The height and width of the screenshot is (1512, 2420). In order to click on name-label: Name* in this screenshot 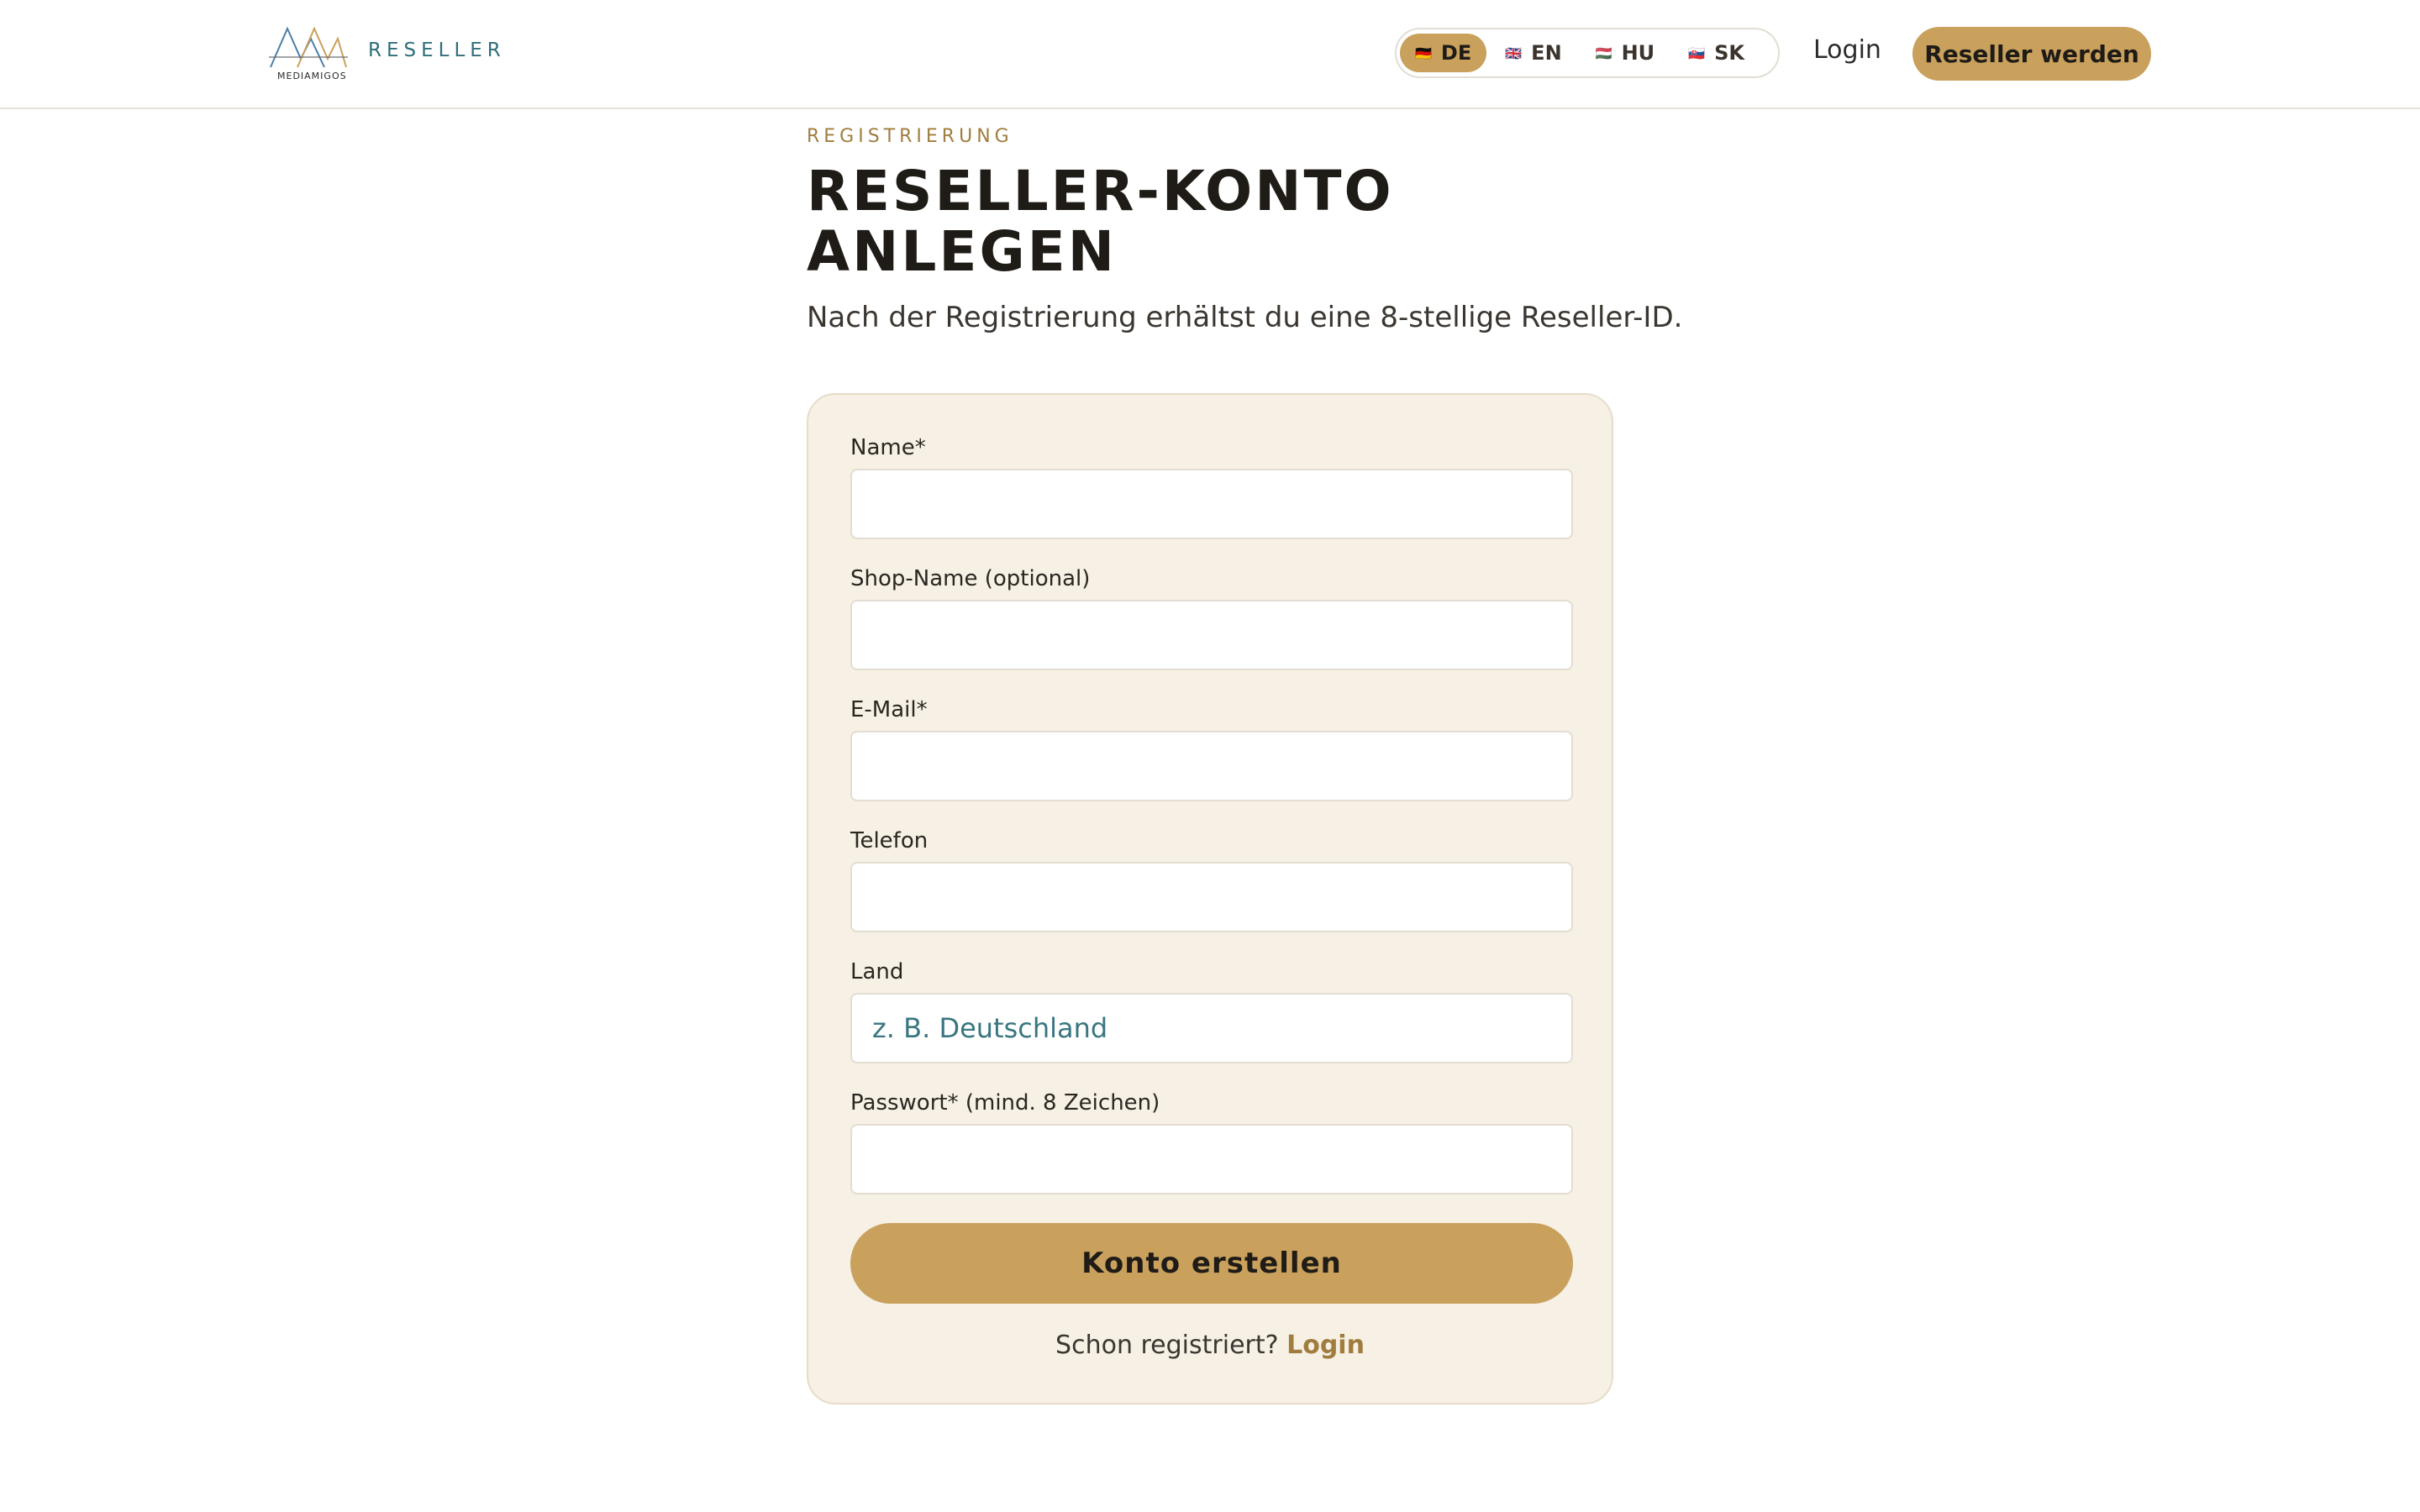, I will do `click(888, 447)`.